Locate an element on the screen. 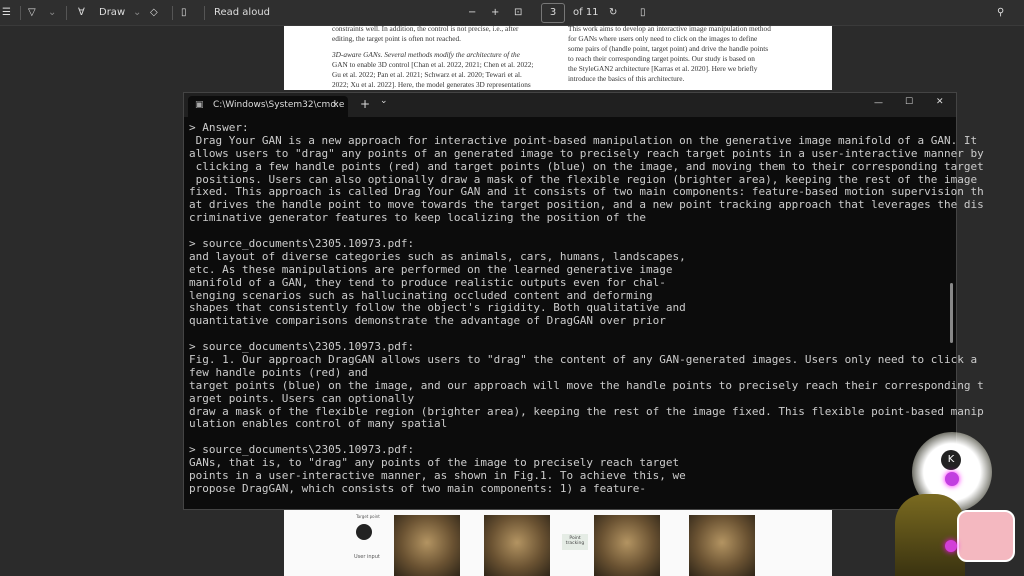 The height and width of the screenshot is (576, 1024). rotate-icon: ↻ is located at coordinates (613, 13).